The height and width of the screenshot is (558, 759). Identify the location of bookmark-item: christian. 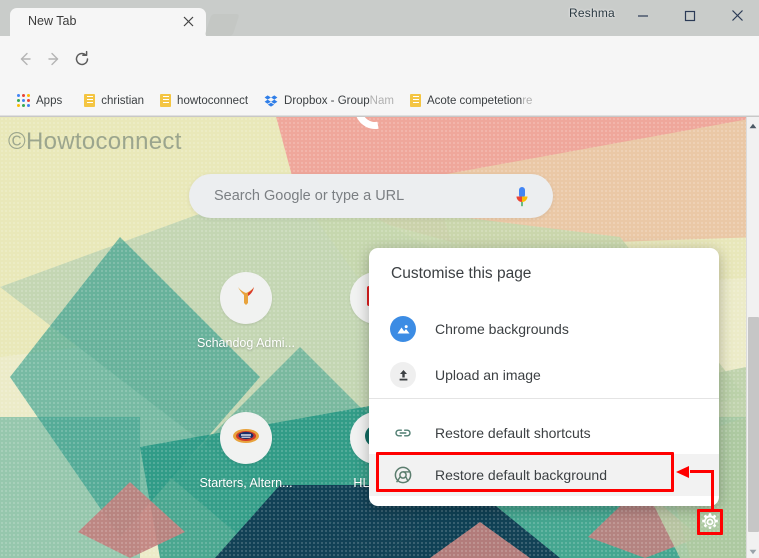
(114, 101).